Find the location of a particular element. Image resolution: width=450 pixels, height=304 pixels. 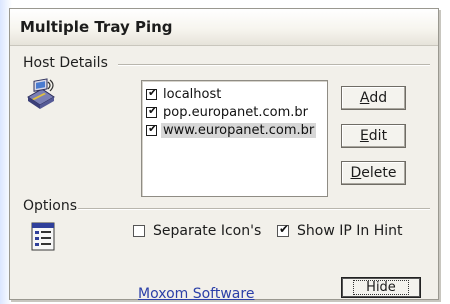

title-bar: Multiple Tray Ping is located at coordinates (224, 27).